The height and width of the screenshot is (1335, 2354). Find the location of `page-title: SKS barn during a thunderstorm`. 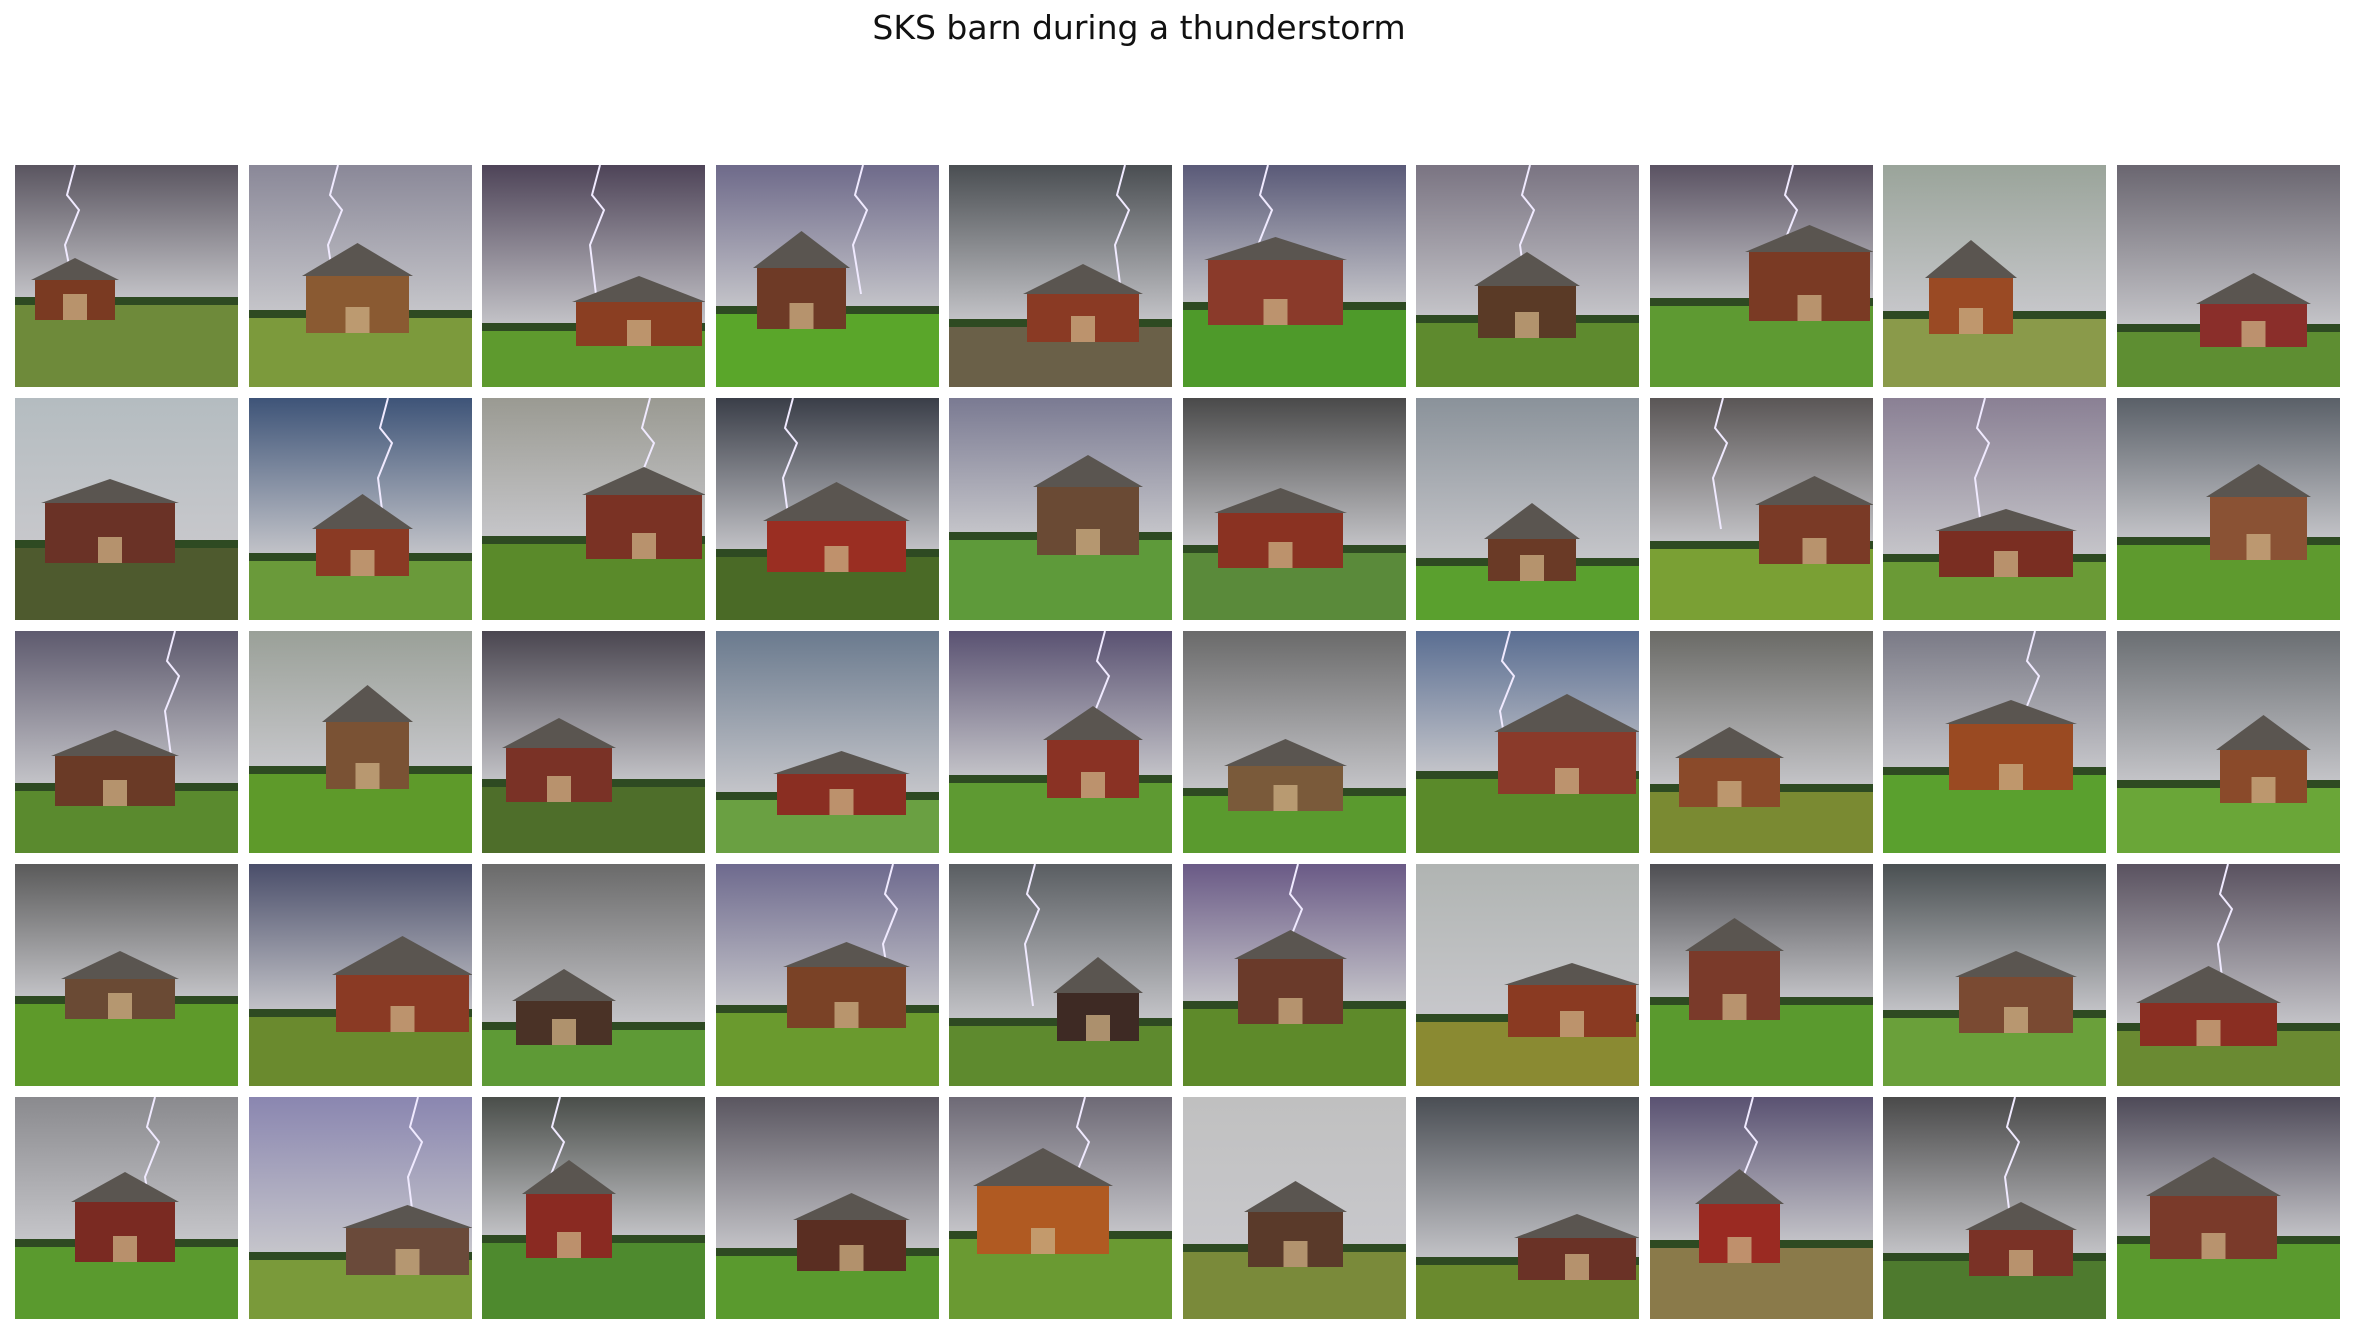

page-title: SKS barn during a thunderstorm is located at coordinates (1139, 27).